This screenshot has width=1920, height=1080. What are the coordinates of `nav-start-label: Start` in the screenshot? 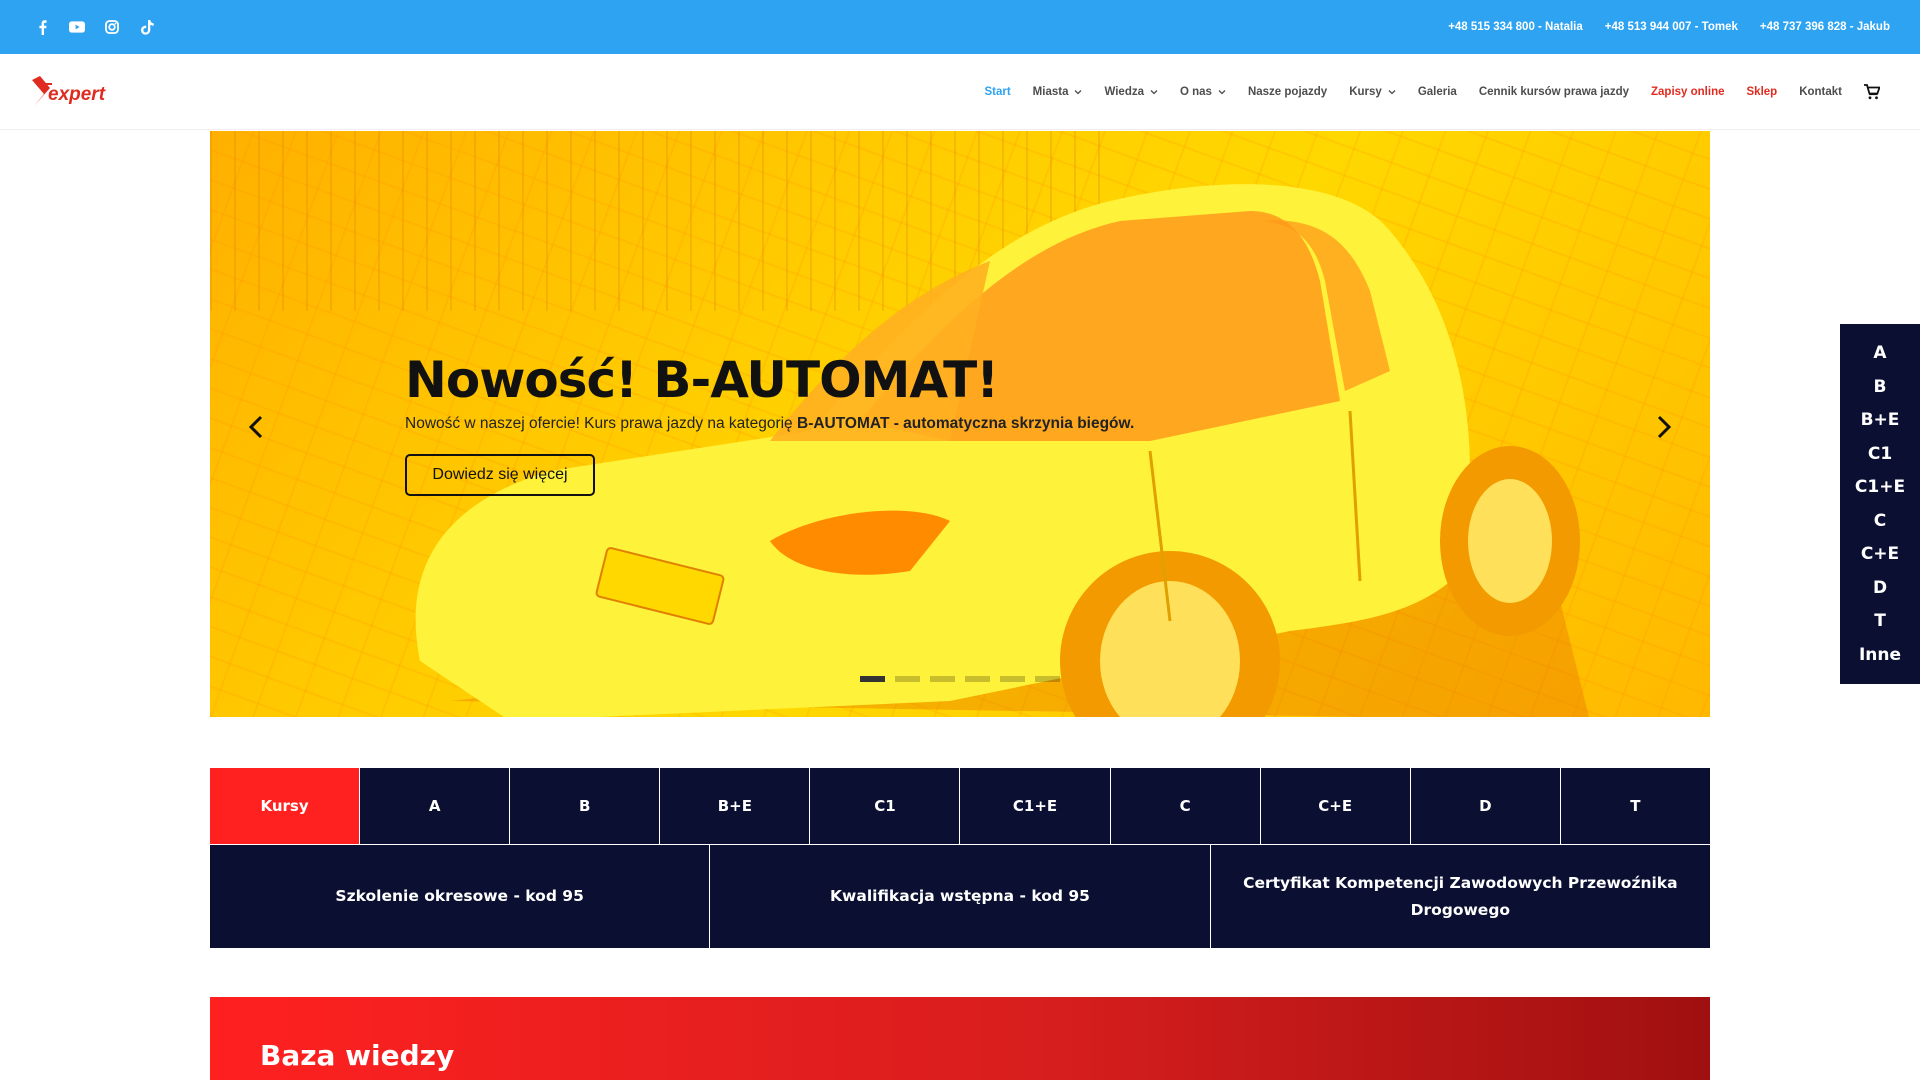 It's located at (997, 92).